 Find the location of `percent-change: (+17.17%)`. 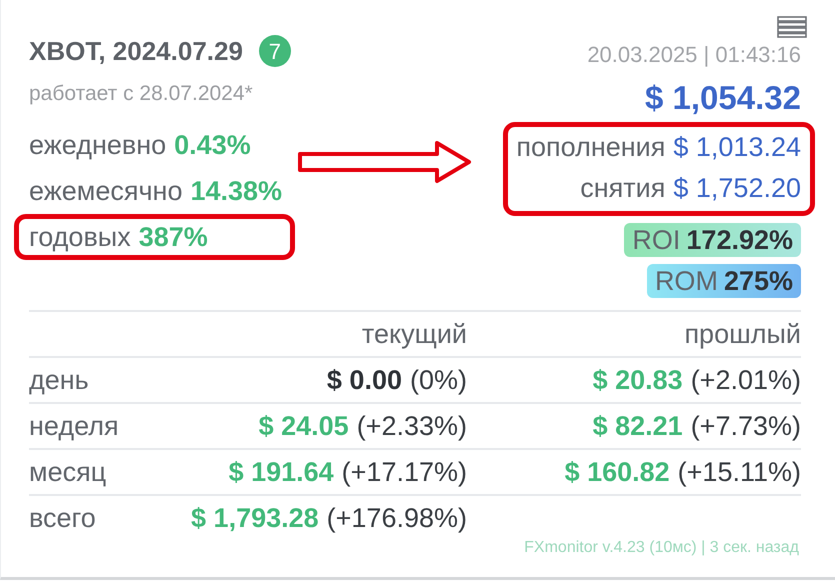

percent-change: (+17.17%) is located at coordinates (404, 472).